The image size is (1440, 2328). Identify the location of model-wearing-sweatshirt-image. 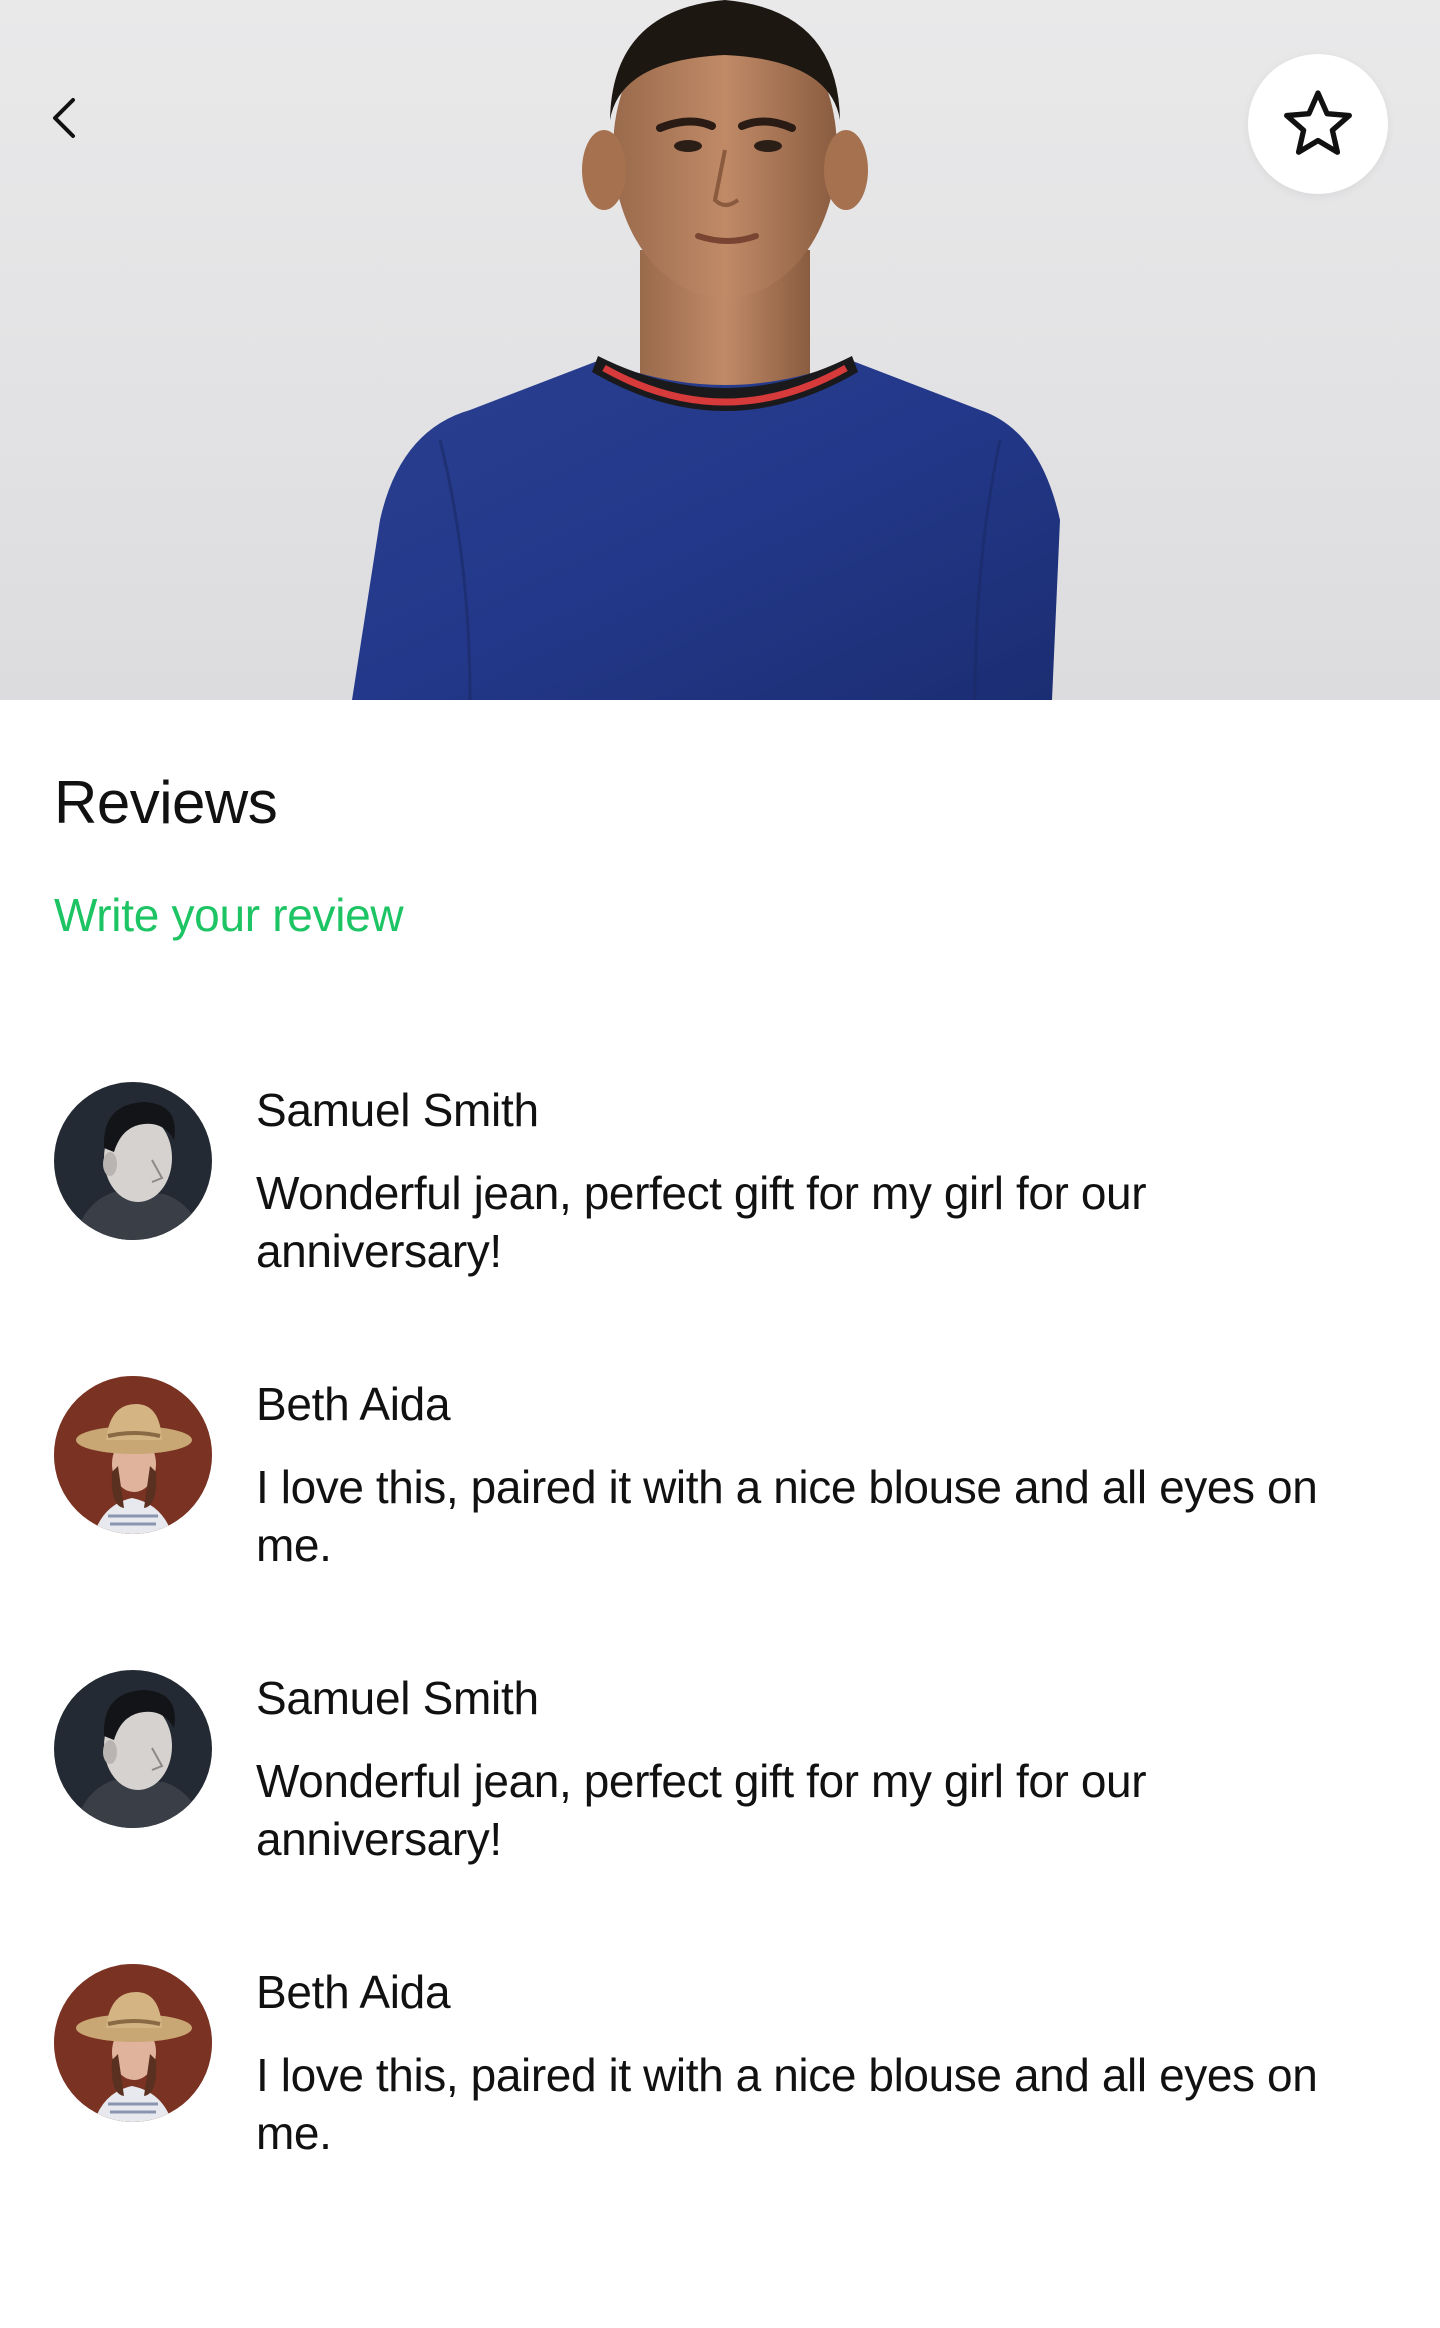
(706, 350).